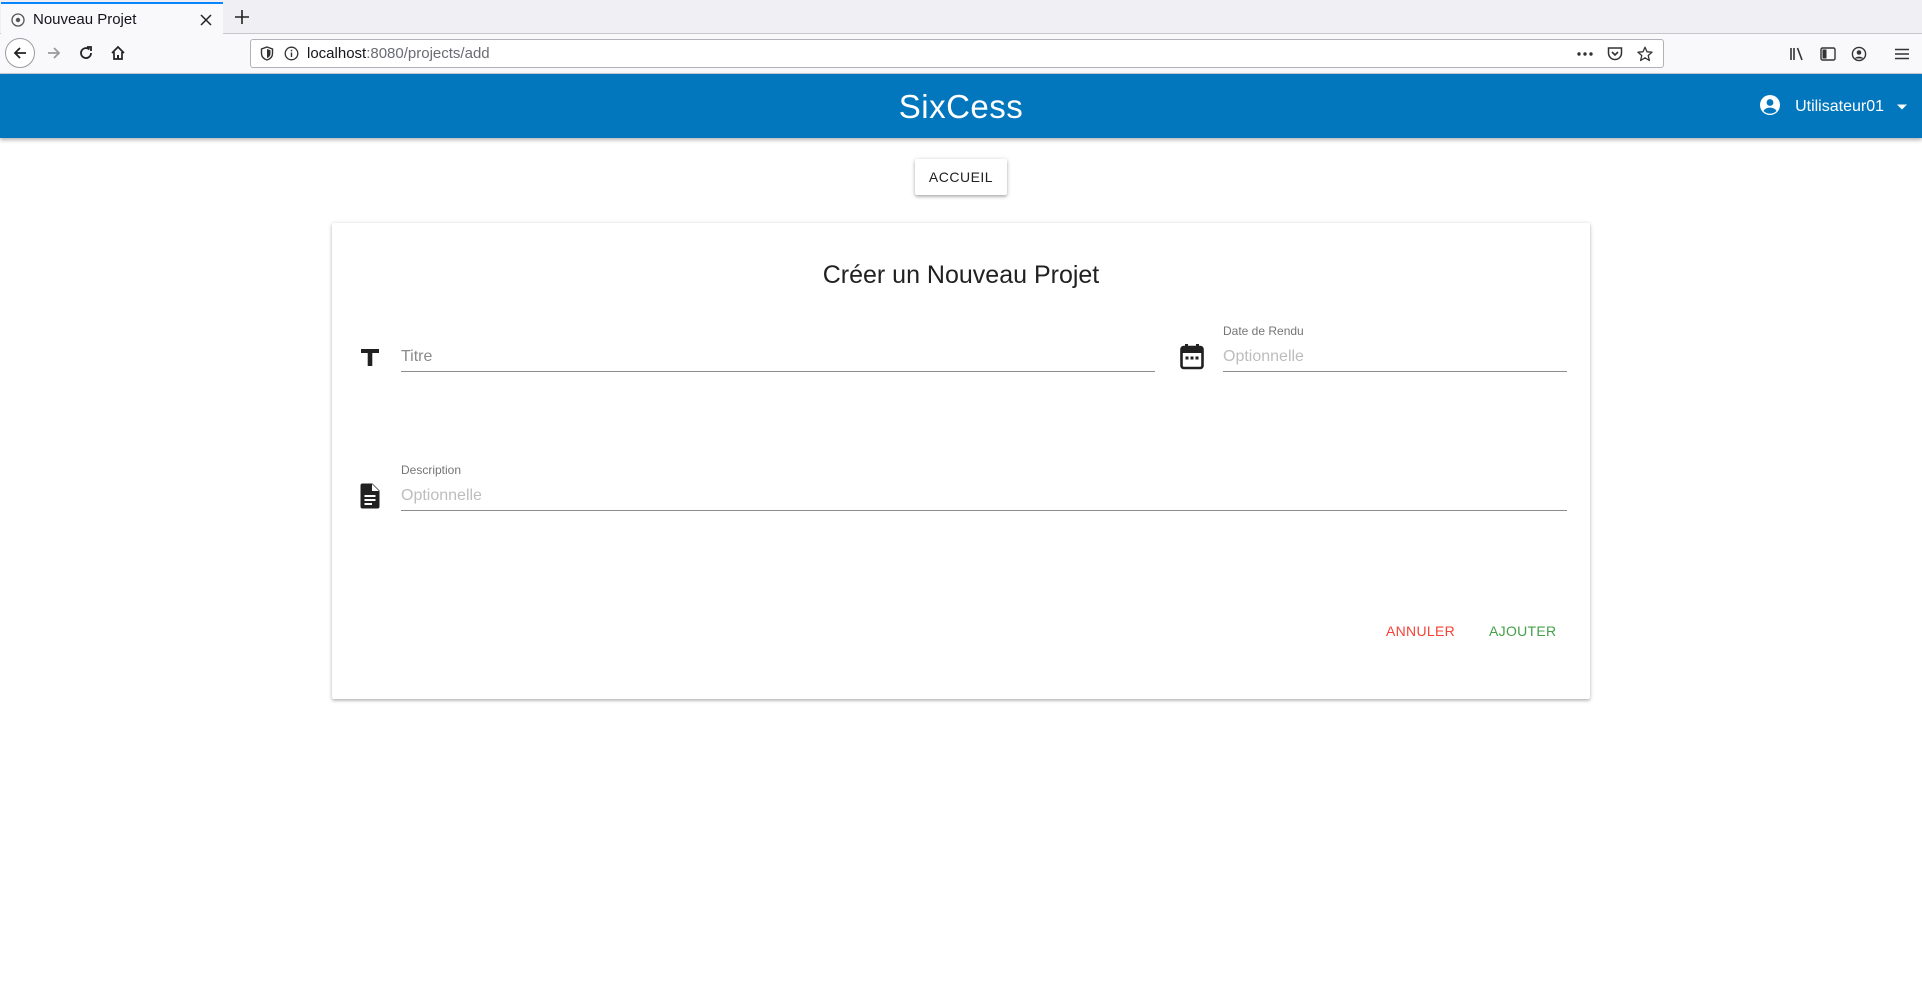 The width and height of the screenshot is (1922, 1002). Describe the element at coordinates (1585, 54) in the screenshot. I see `more-actions-icon` at that location.